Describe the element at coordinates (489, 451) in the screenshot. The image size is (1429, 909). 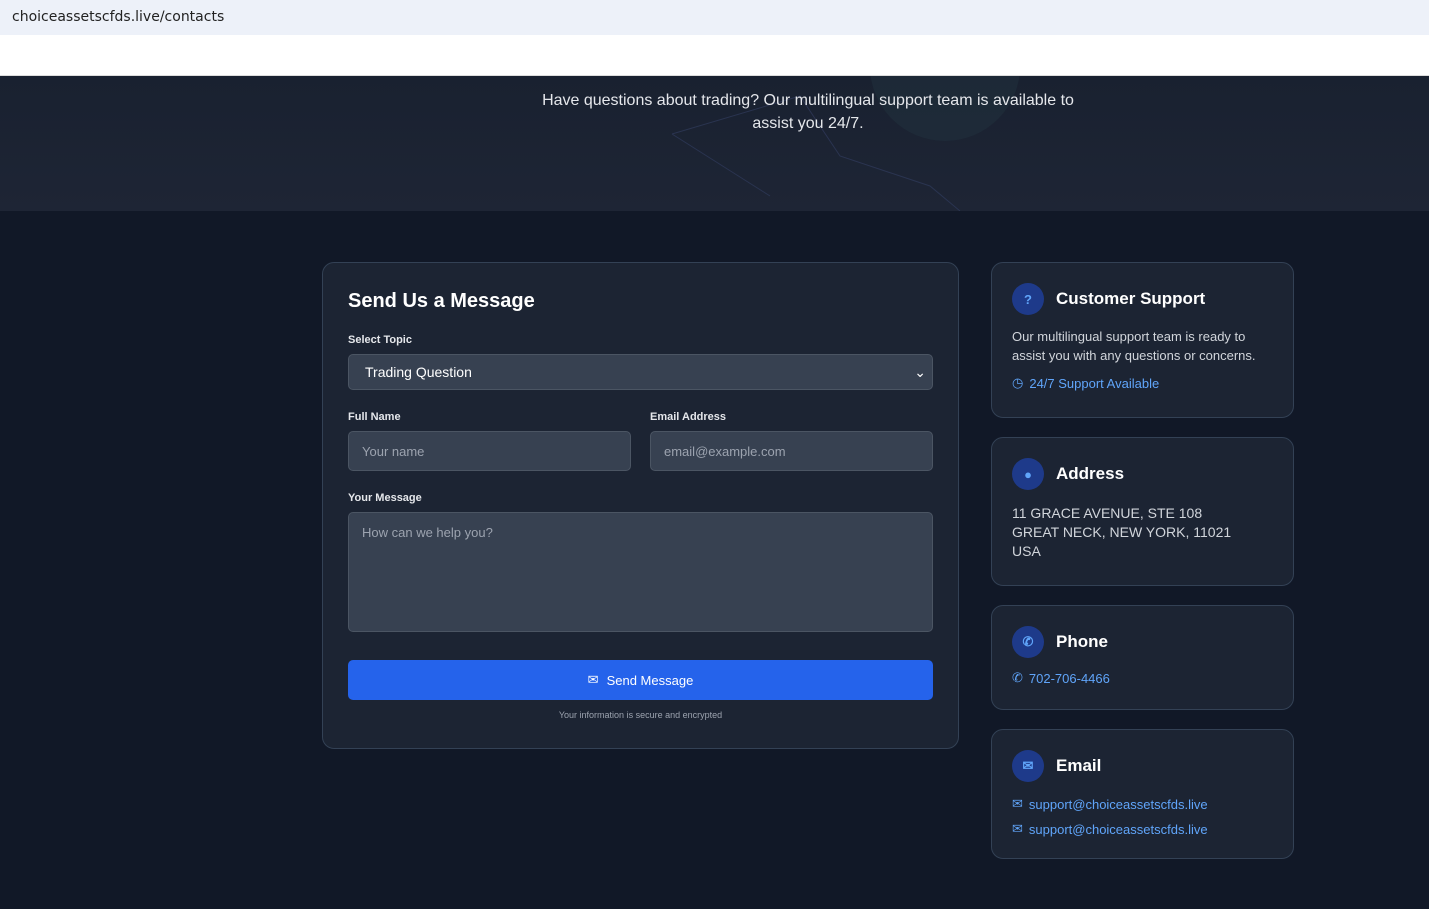
I see `name-input: Your name` at that location.